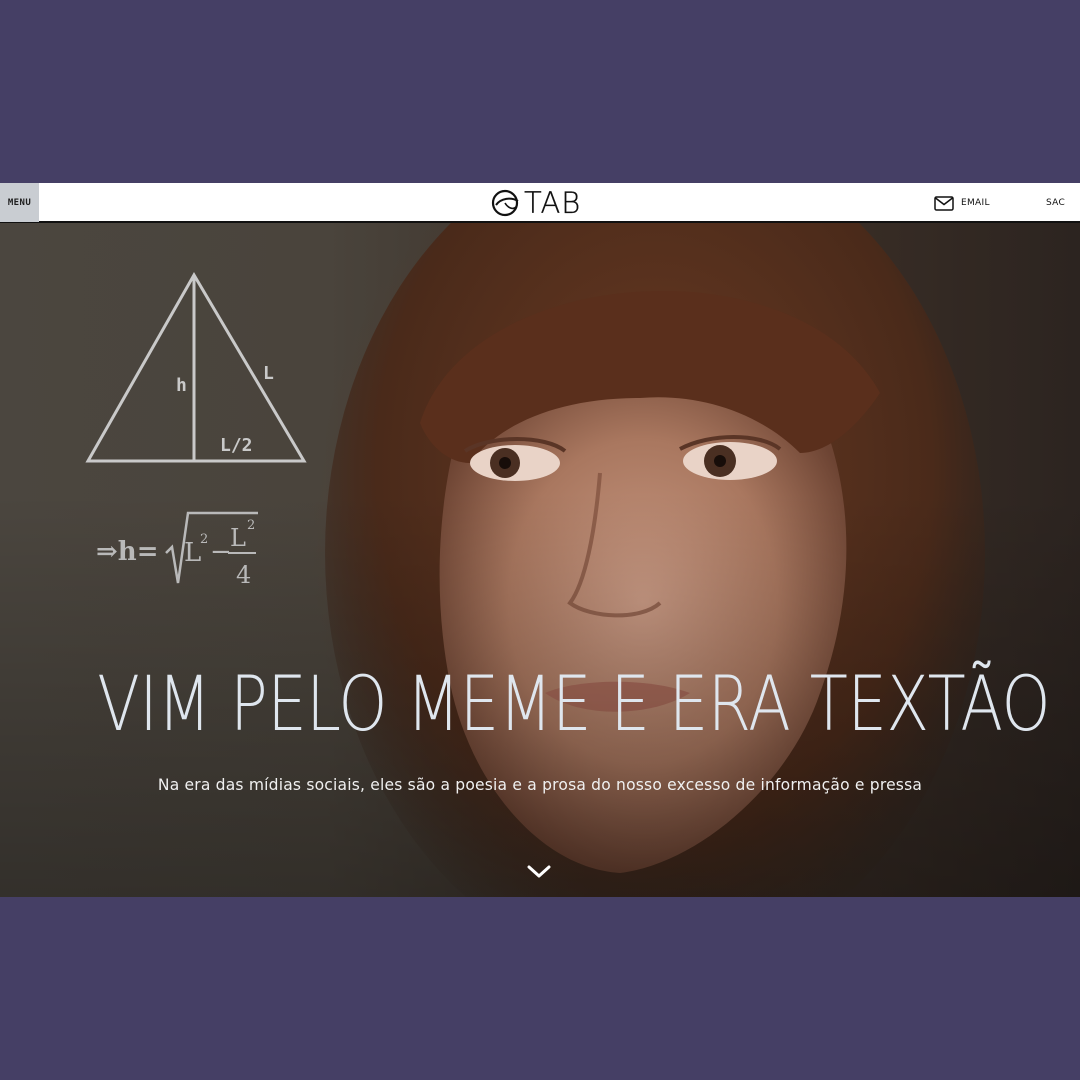  What do you see at coordinates (944, 203) in the screenshot?
I see `envelope-icon` at bounding box center [944, 203].